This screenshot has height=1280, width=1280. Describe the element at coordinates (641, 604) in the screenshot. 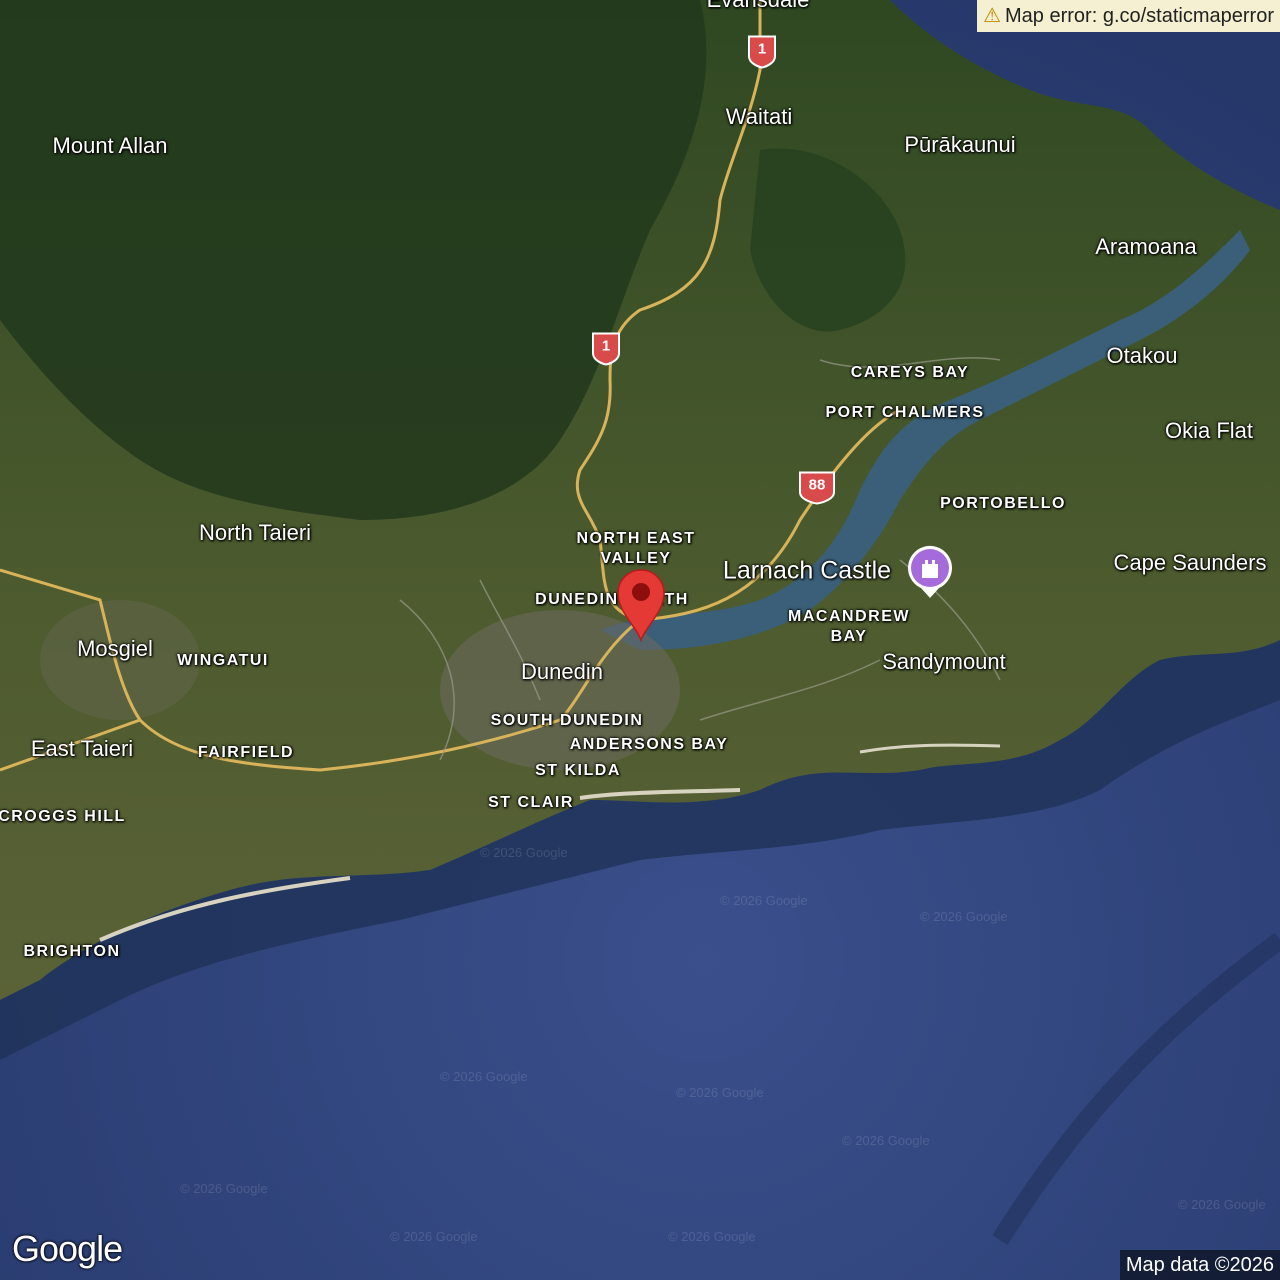

I see `location-marker-icon` at that location.